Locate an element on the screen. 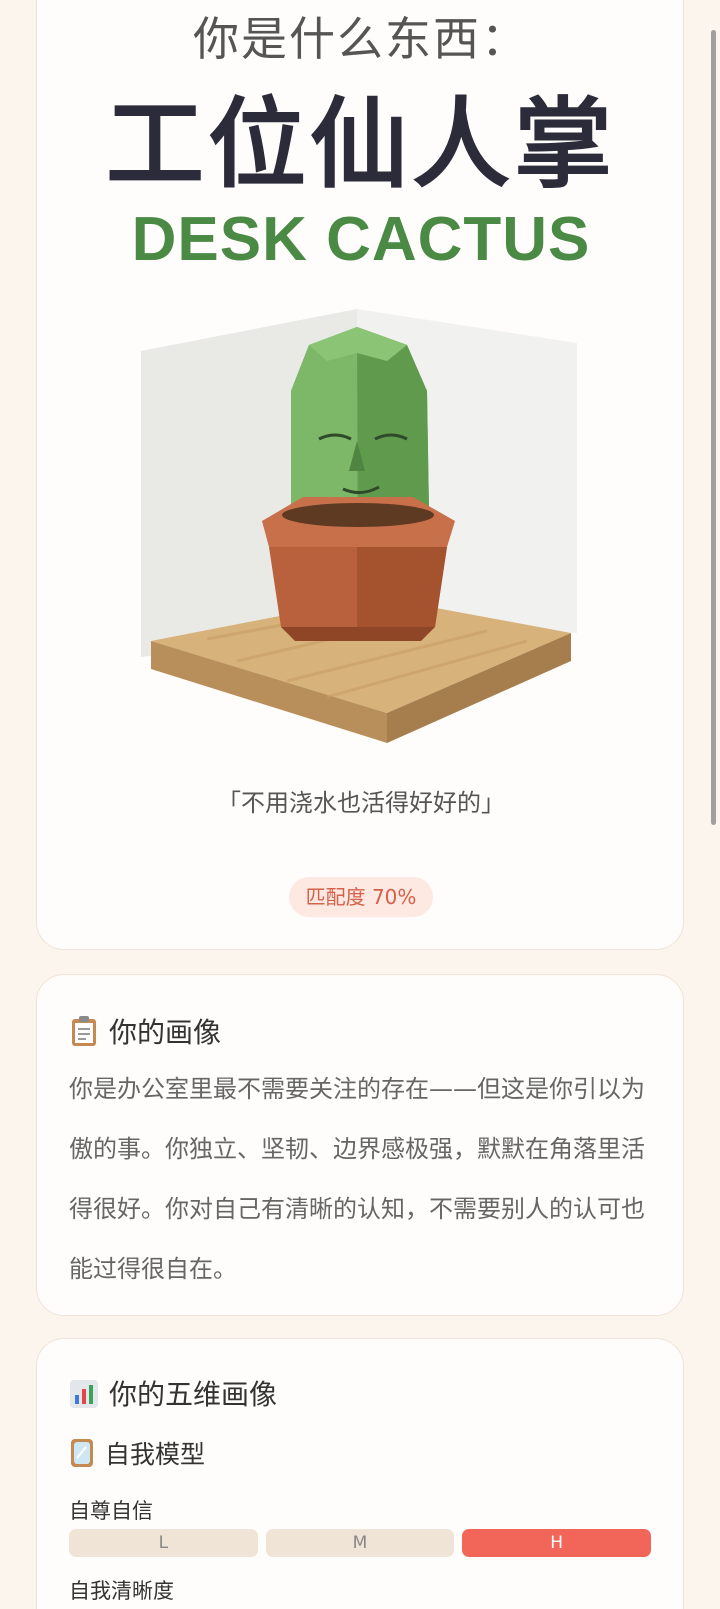  level-medium: M is located at coordinates (360, 1543).